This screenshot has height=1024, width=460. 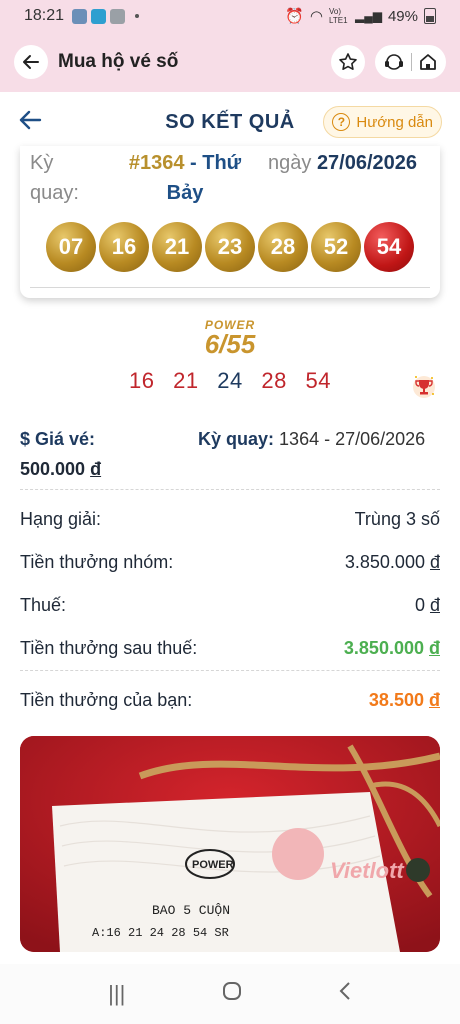 I want to click on draw-reference: Kỳ quay: 1364 - 27/06/2026, so click(x=311, y=439).